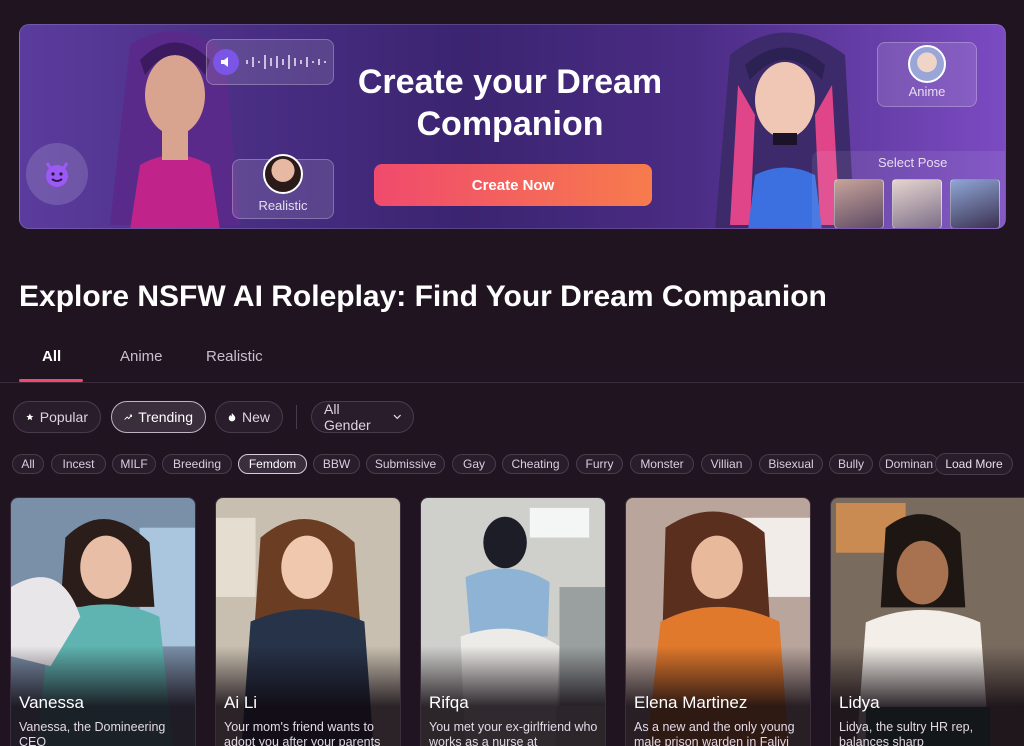 Image resolution: width=1024 pixels, height=746 pixels. Describe the element at coordinates (197, 464) in the screenshot. I see `tag-chip: Breeding` at that location.